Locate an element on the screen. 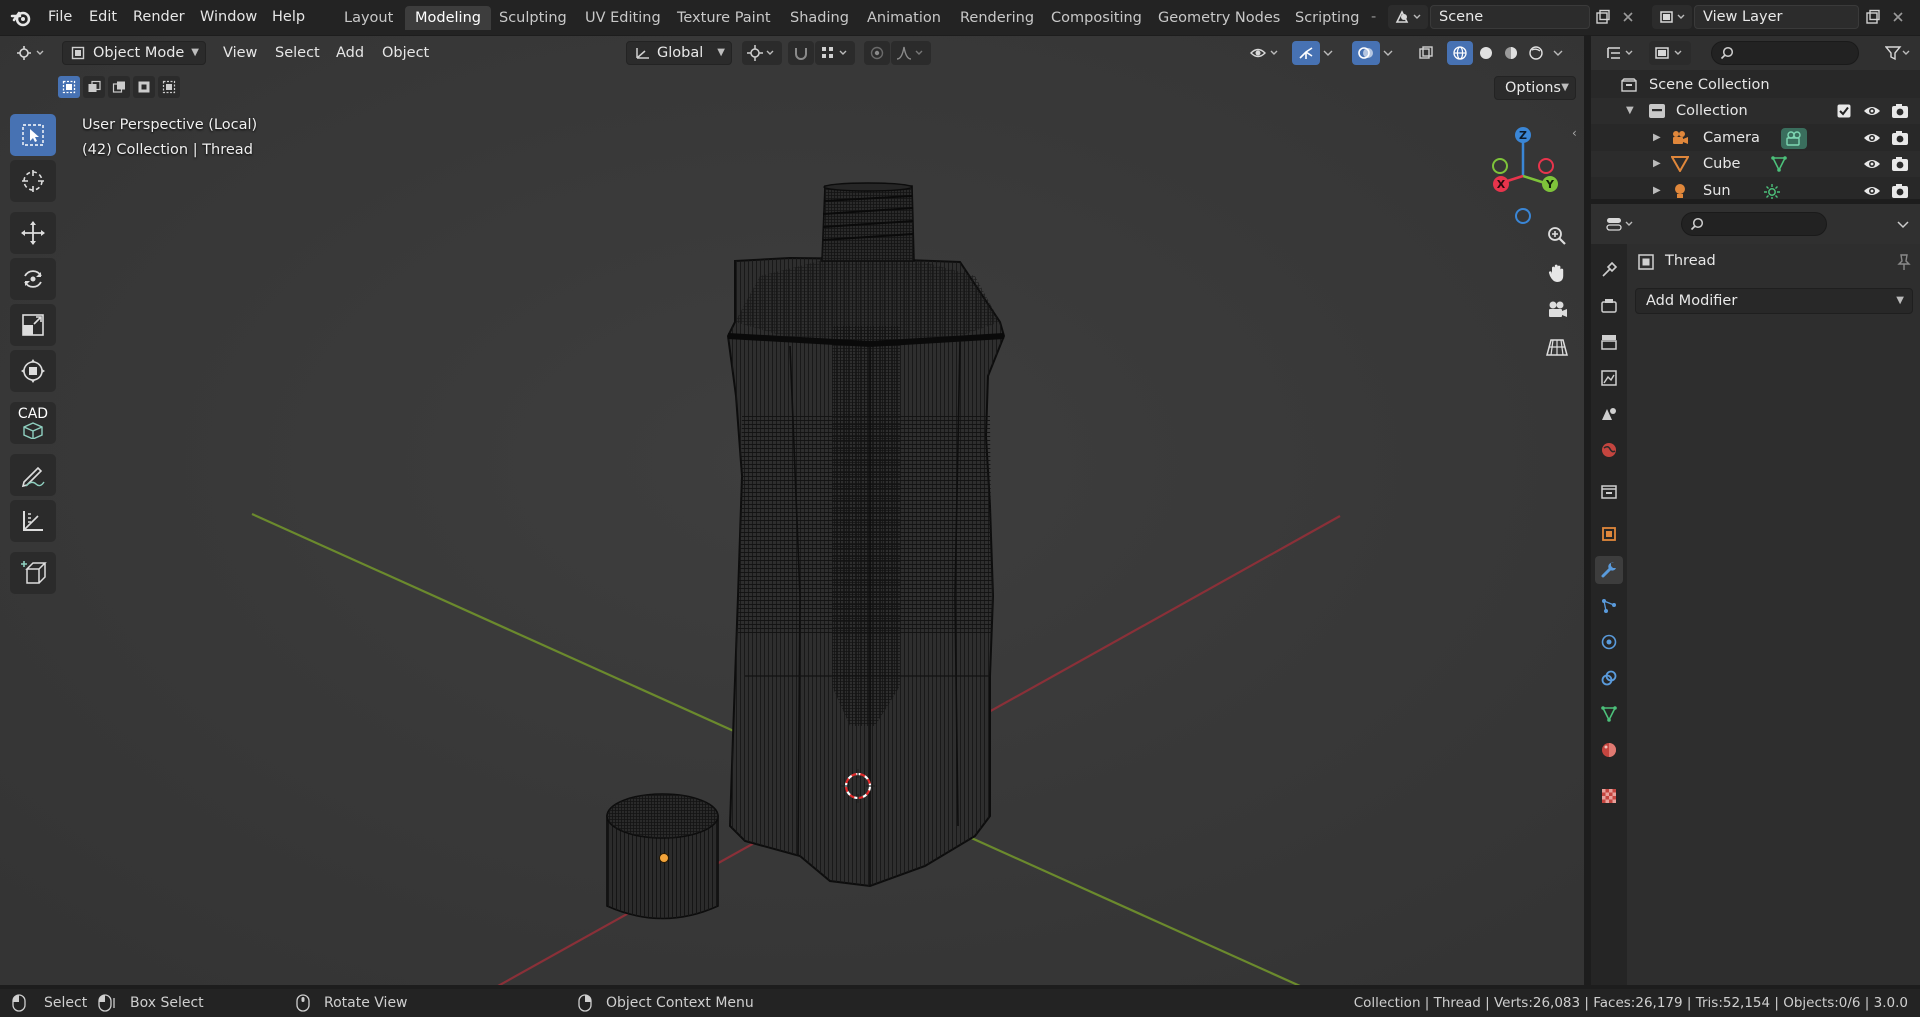 This screenshot has width=1920, height=1017. gizmo-toggle-icon is located at coordinates (1306, 53).